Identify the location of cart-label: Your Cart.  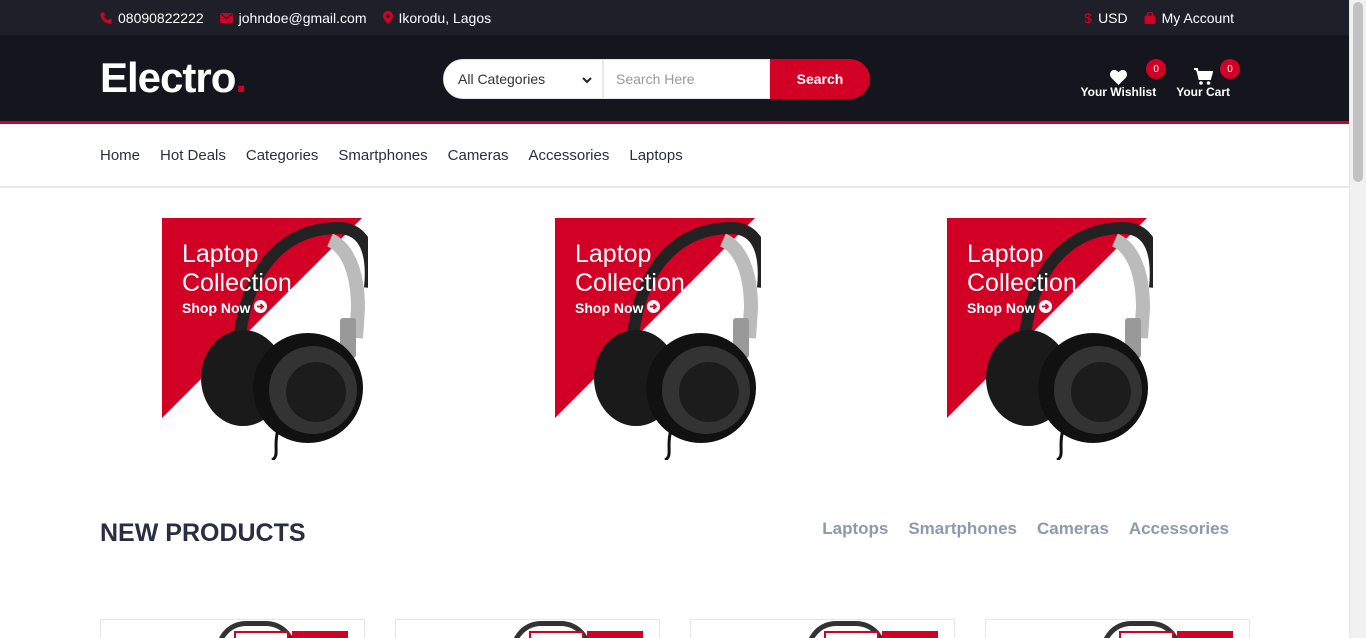
(1203, 92).